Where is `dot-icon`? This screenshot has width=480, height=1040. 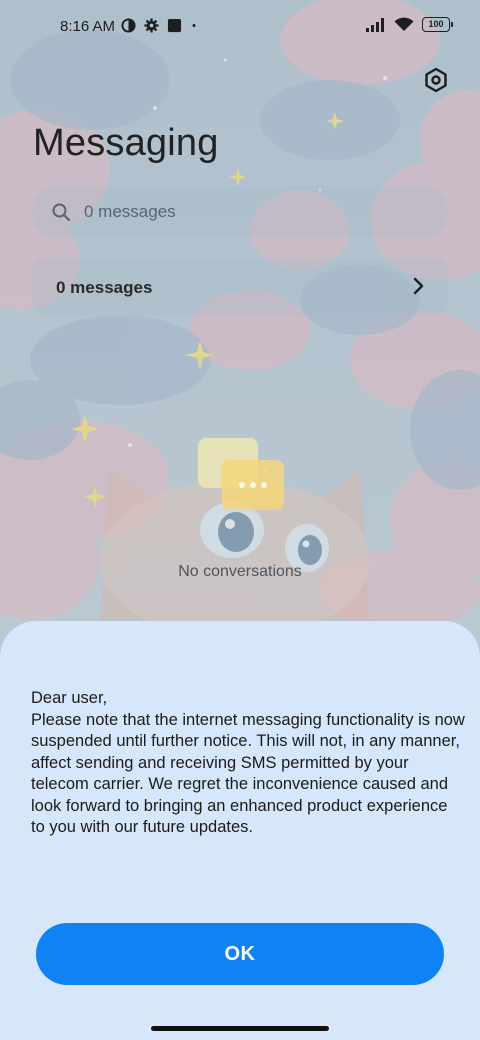
dot-icon is located at coordinates (194, 25).